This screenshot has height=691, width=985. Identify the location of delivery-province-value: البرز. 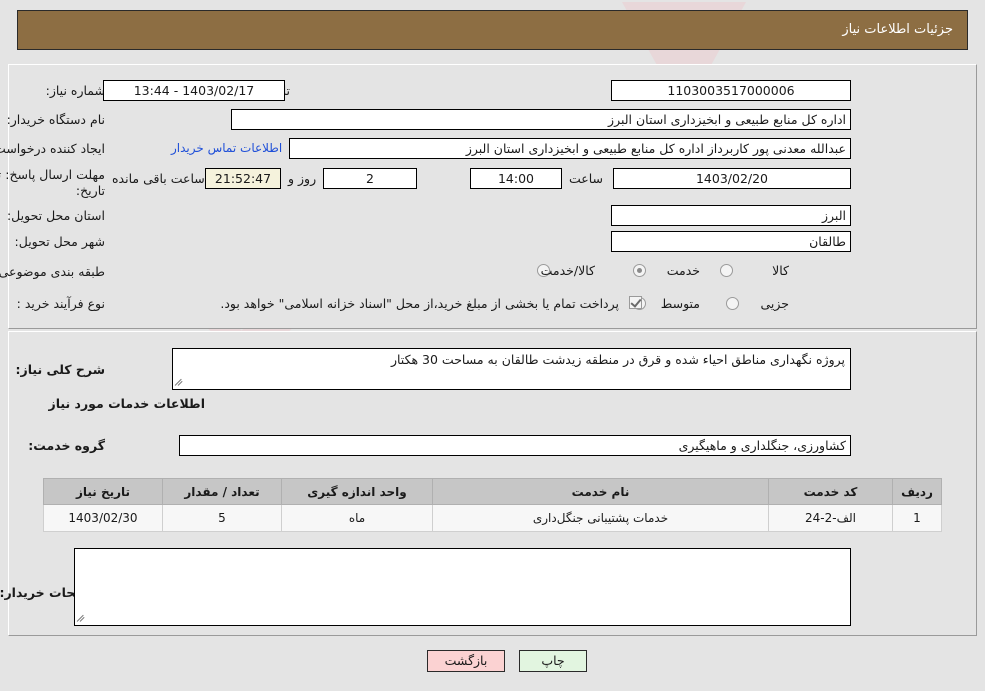
(731, 215).